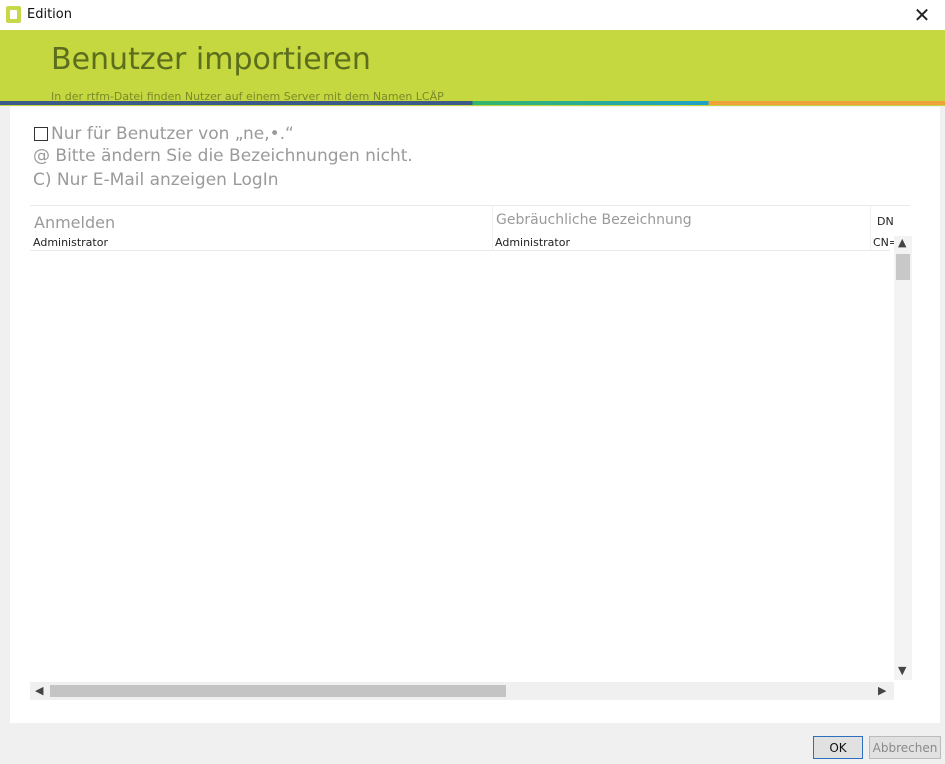  Describe the element at coordinates (902, 242) in the screenshot. I see `scroll-up-icon: ▲` at that location.